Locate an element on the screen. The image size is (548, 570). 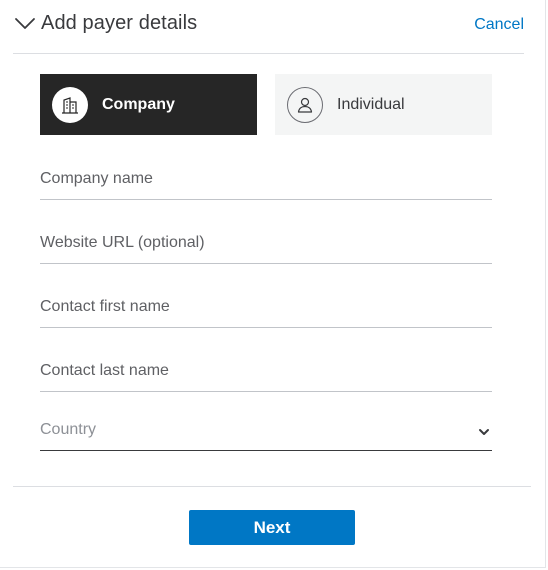
page-title: Add payer details is located at coordinates (119, 23).